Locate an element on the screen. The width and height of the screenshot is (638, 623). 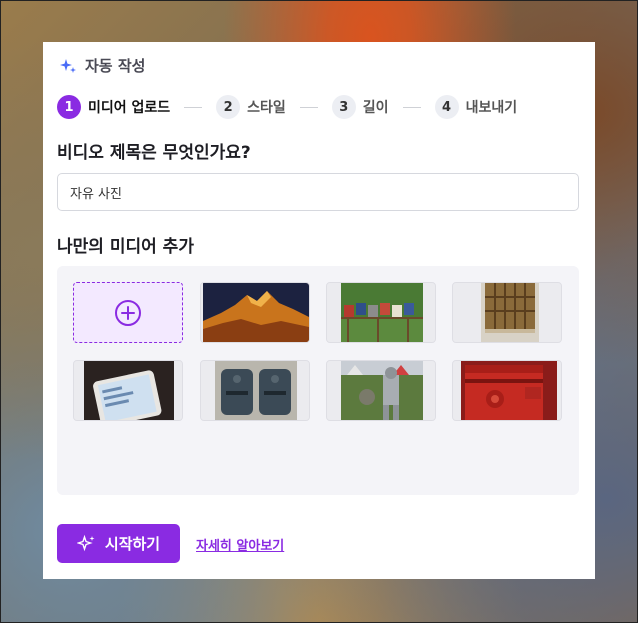
start-button: 시작하기 is located at coordinates (118, 543).